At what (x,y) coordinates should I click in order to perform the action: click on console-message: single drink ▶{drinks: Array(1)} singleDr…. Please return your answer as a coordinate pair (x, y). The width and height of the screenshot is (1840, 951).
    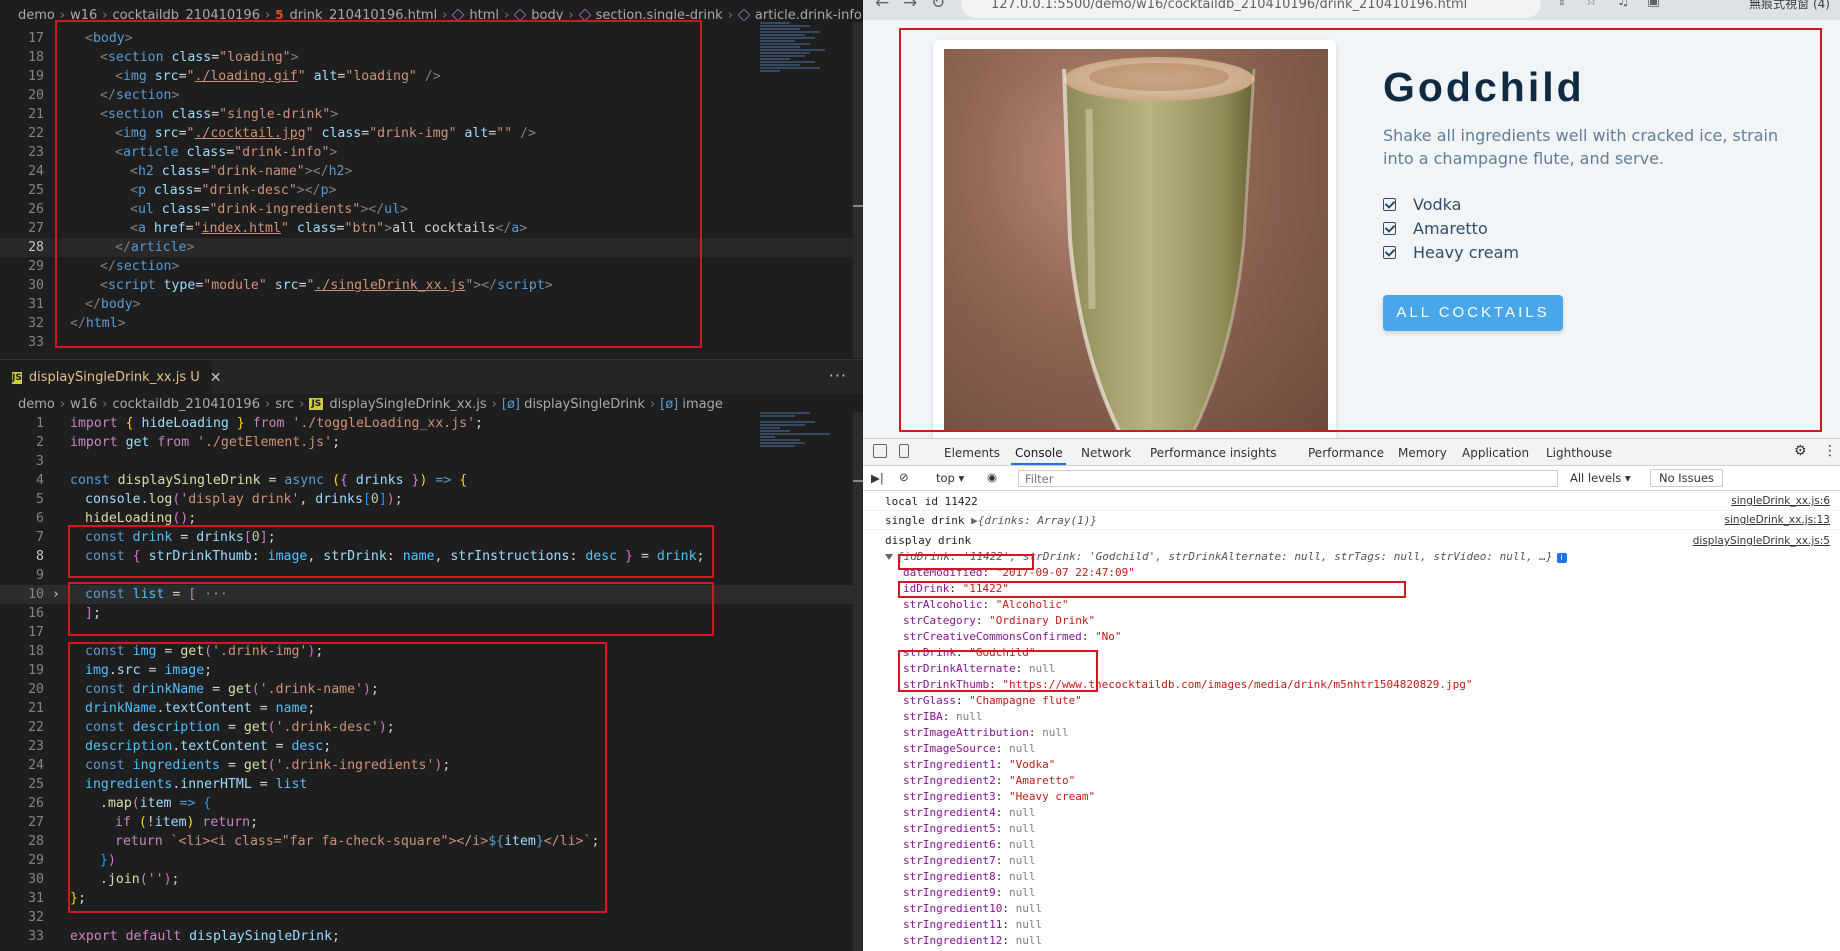
    Looking at the image, I should click on (1351, 520).